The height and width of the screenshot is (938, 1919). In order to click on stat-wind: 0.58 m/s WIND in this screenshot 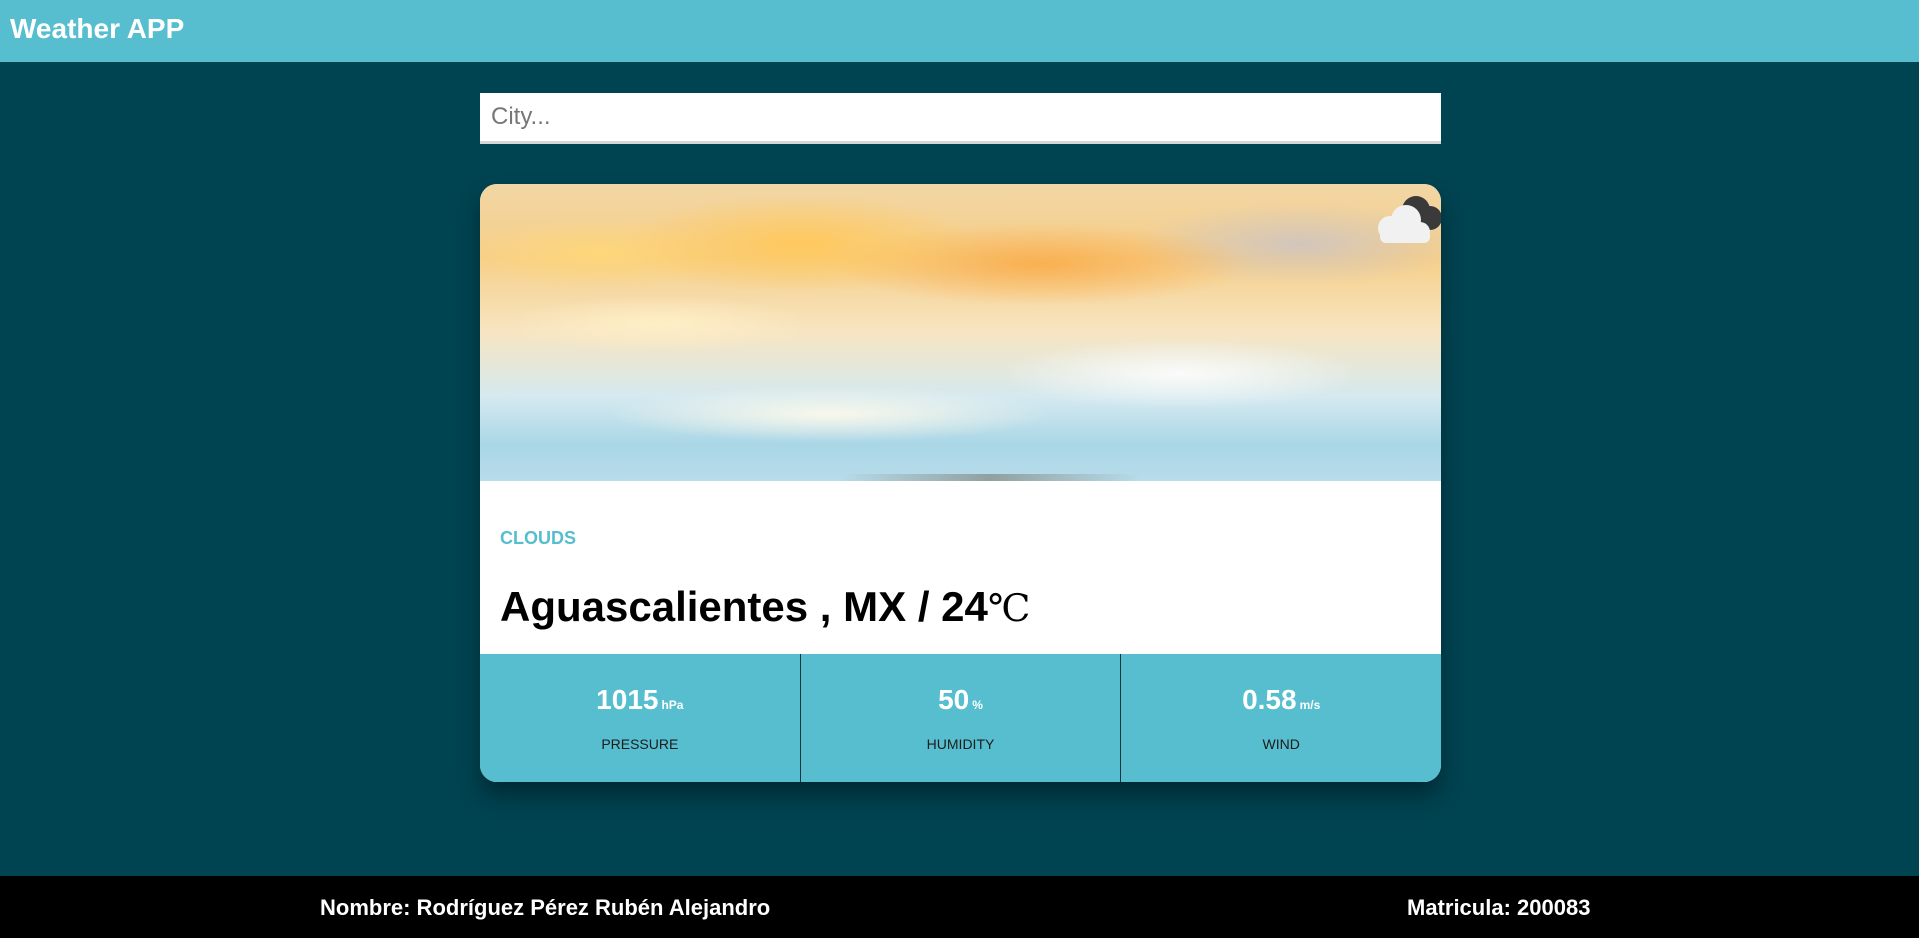, I will do `click(1281, 718)`.